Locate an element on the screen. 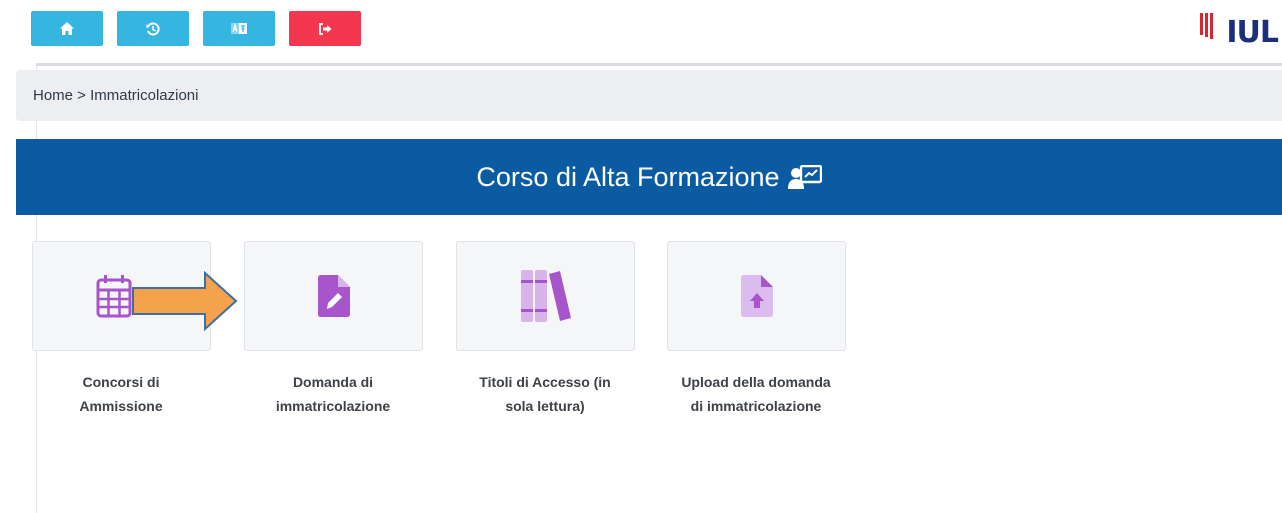 The width and height of the screenshot is (1282, 513). file-edit-icon is located at coordinates (333, 296).